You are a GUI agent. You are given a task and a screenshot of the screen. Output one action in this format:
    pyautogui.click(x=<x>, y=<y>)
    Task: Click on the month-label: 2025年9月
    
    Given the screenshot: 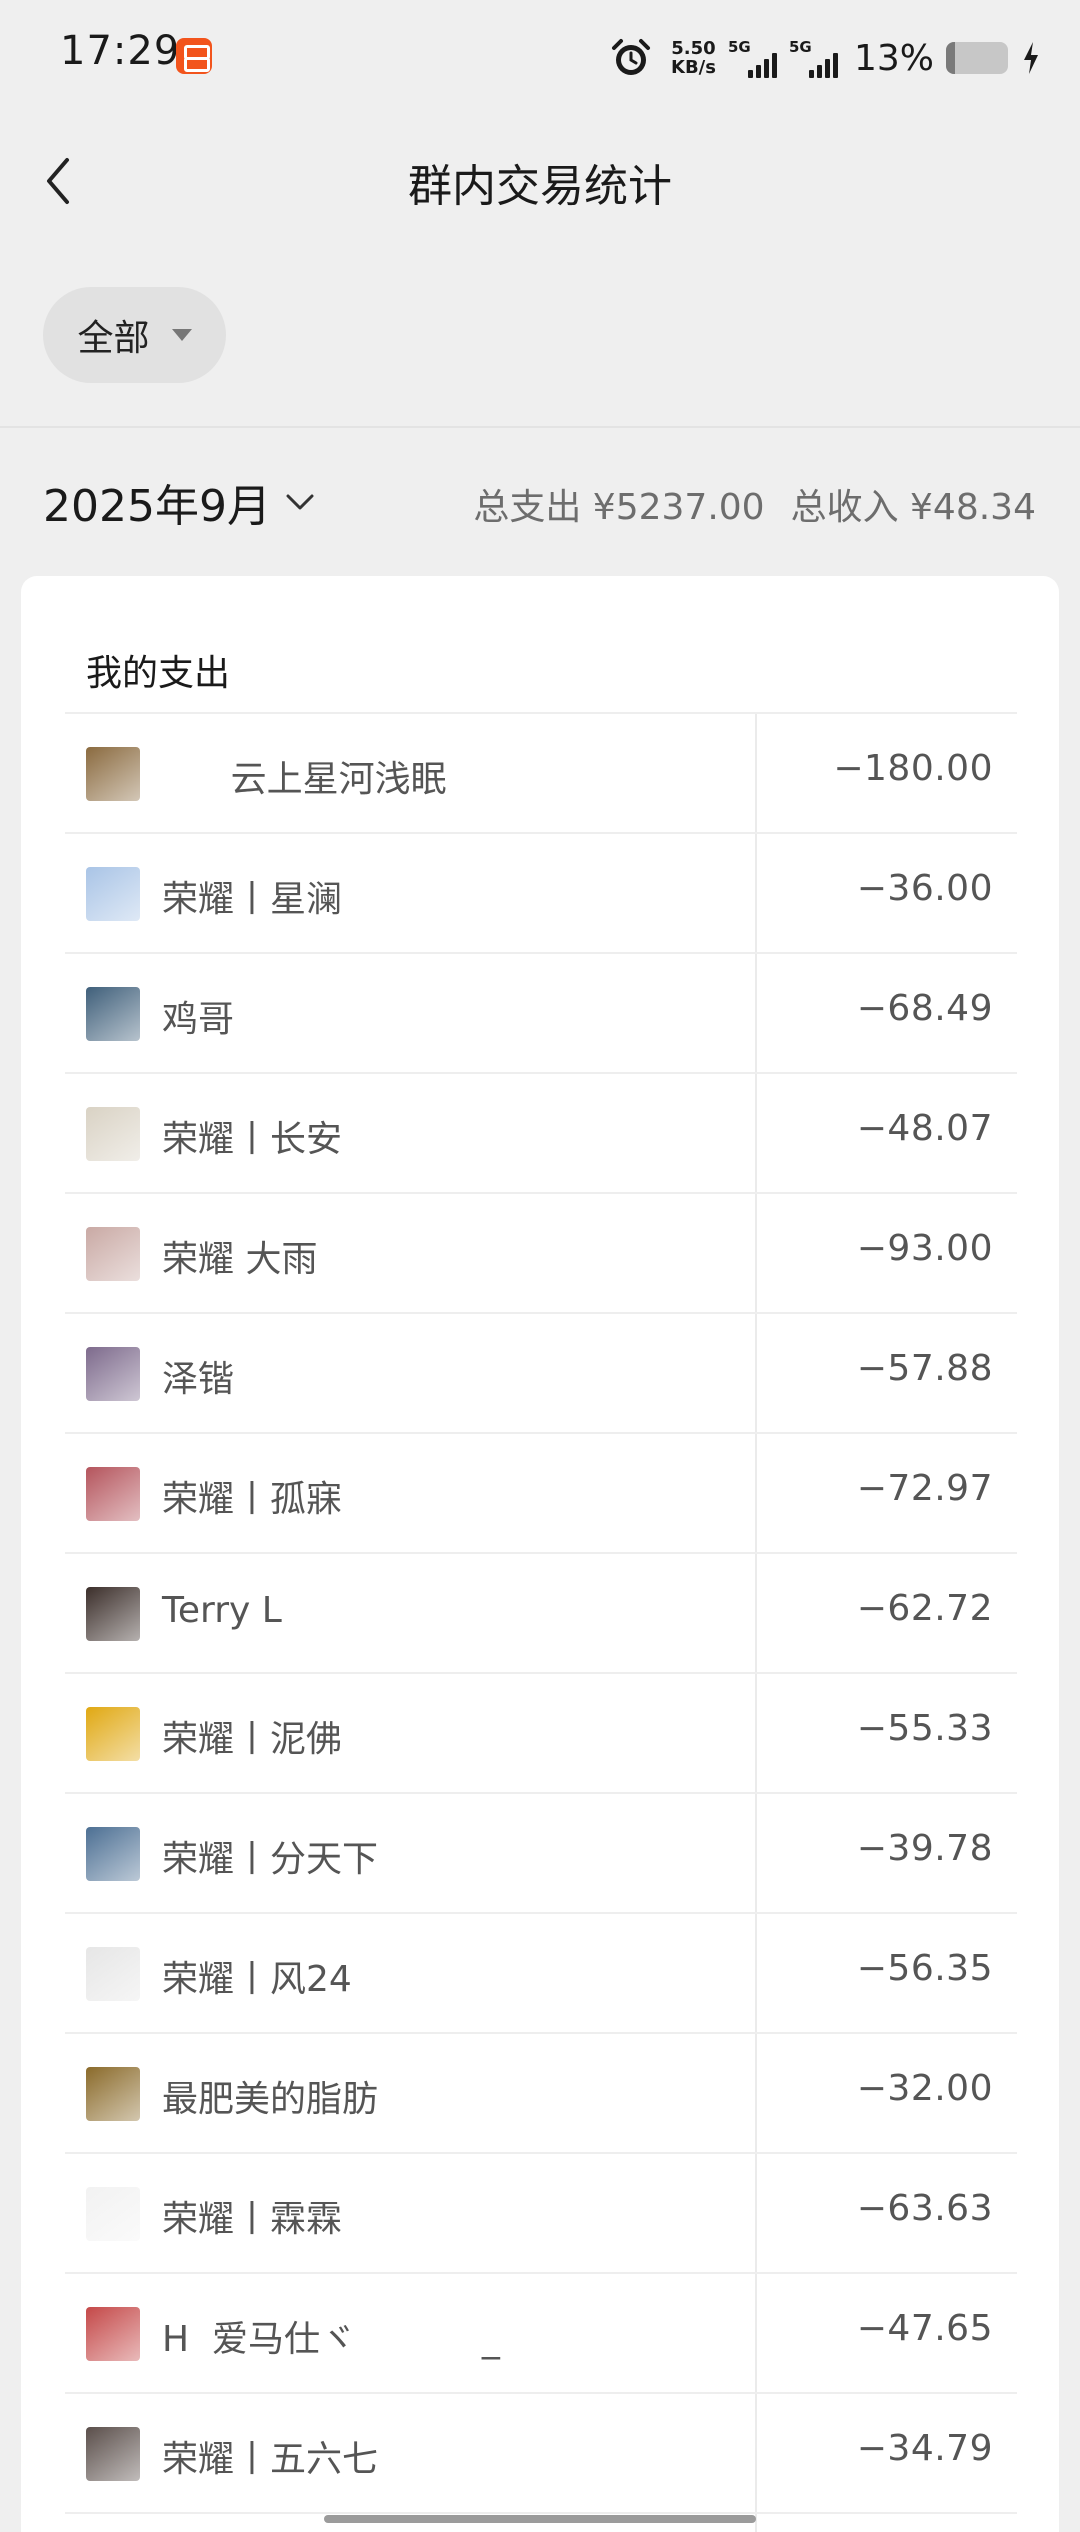 What is the action you would take?
    pyautogui.click(x=157, y=506)
    